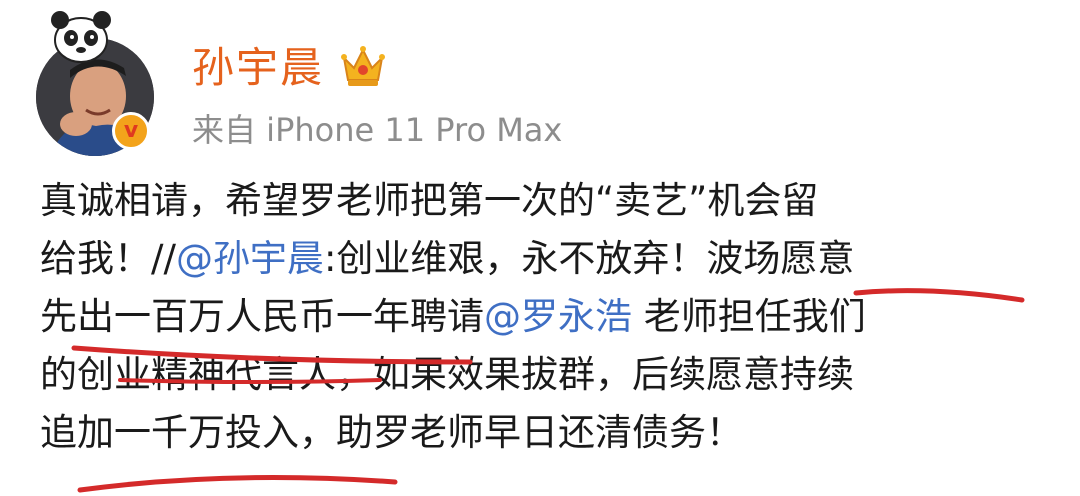 The image size is (1080, 496). I want to click on post-text: 先出一百万人民币一年聘请, so click(262, 316).